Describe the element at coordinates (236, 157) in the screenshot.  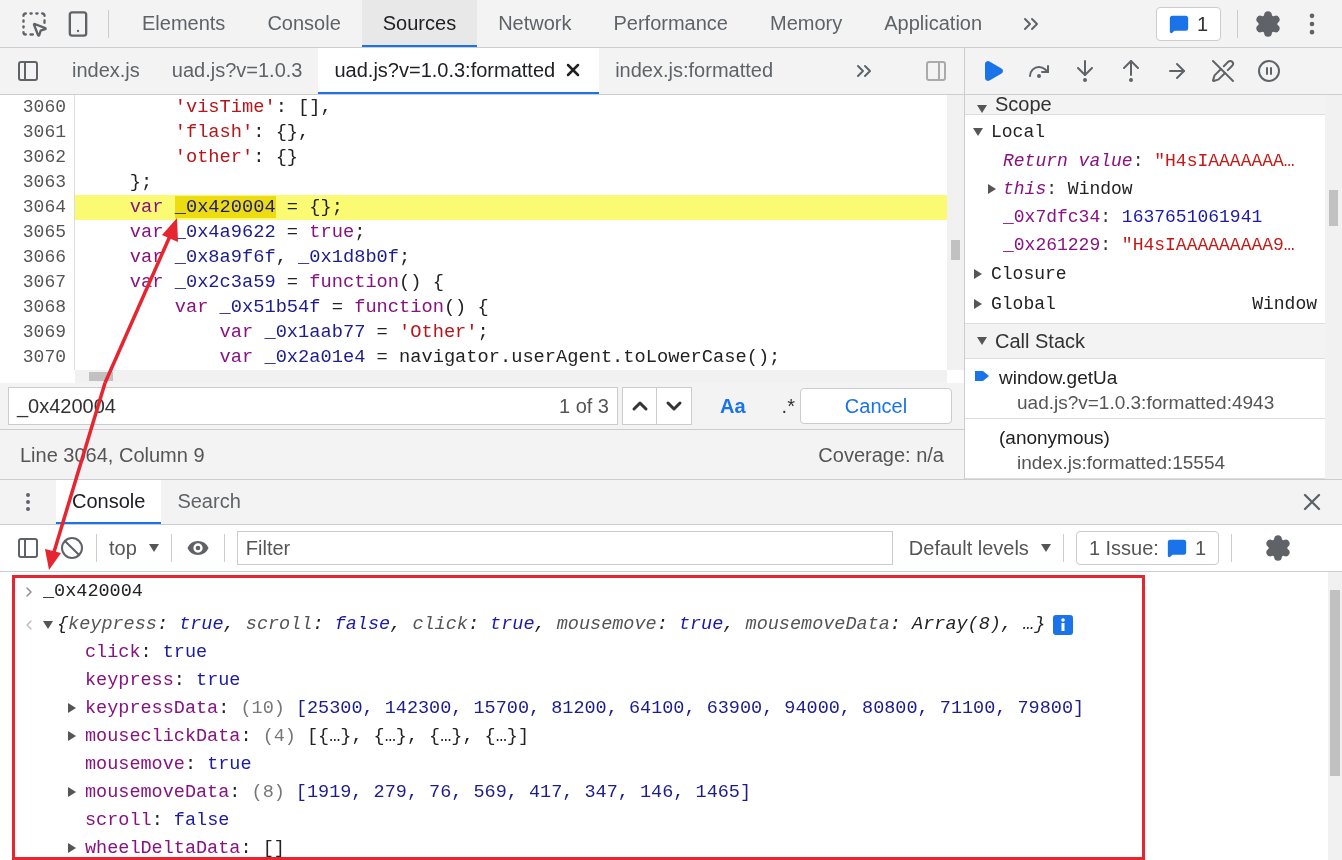
I see `code-line: 'other': {}` at that location.